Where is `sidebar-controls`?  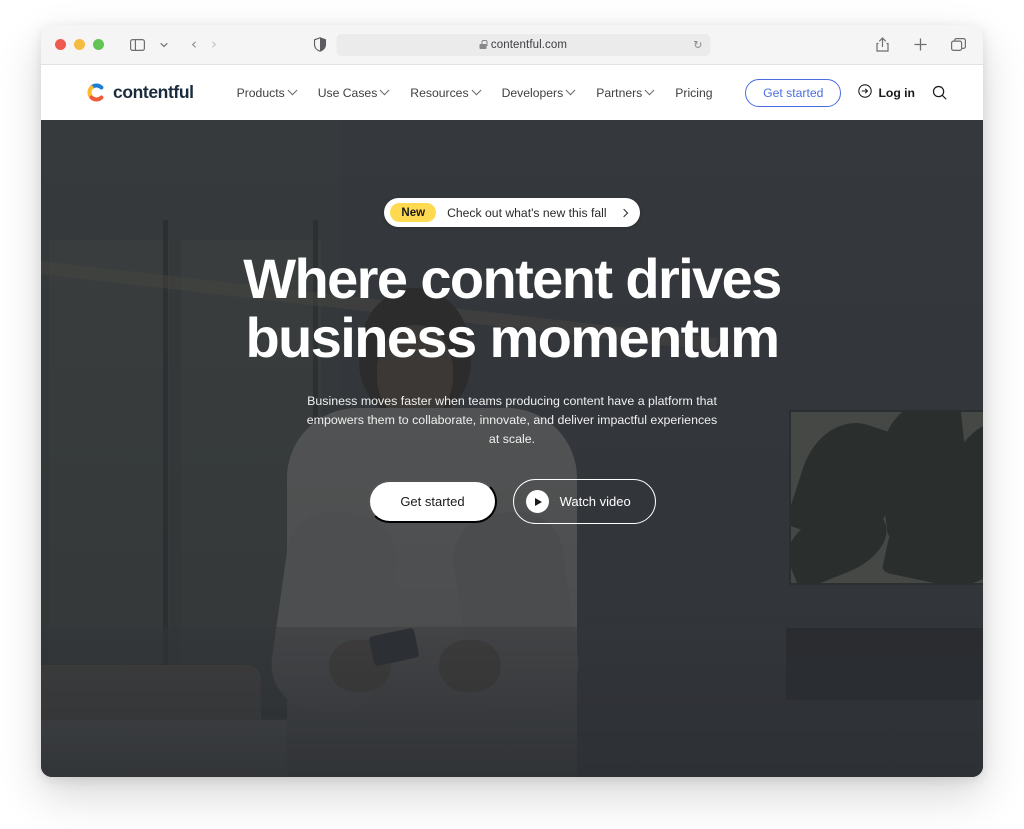
sidebar-controls is located at coordinates (150, 45).